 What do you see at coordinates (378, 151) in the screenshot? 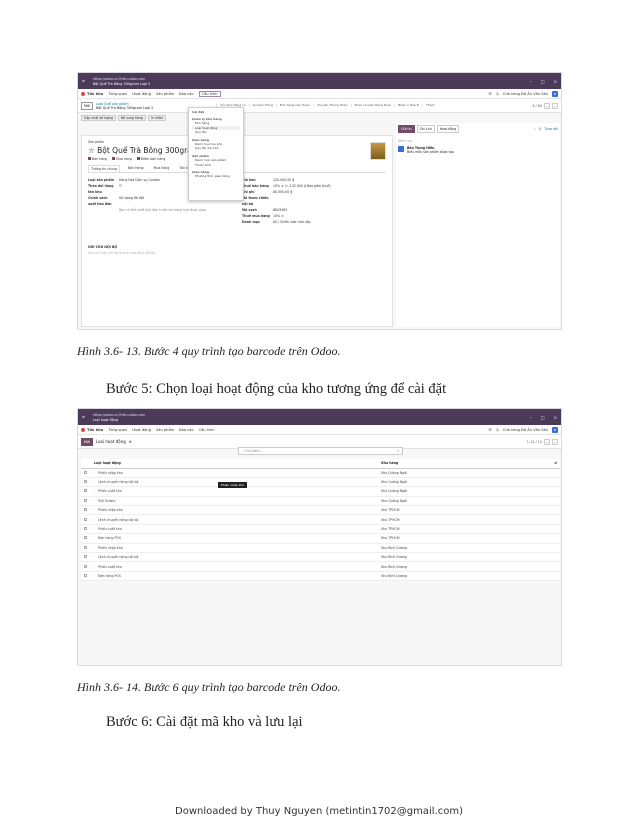
I see `product-image` at bounding box center [378, 151].